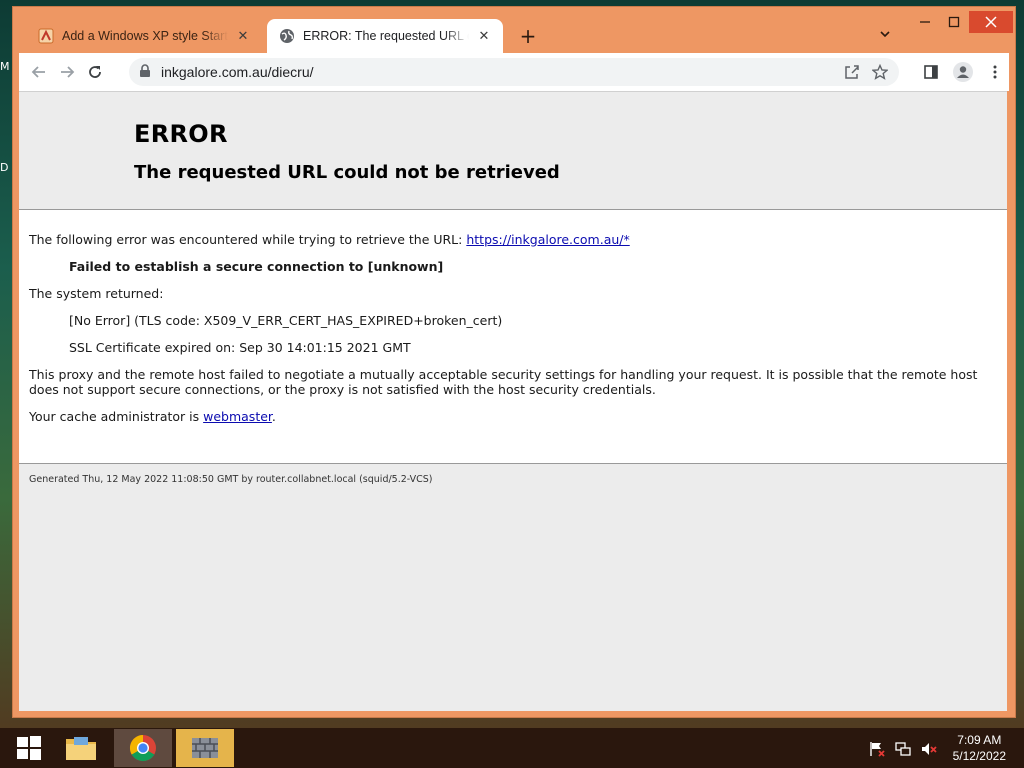  What do you see at coordinates (347, 172) in the screenshot?
I see `page-subtitle: The requested URL could not be retrieved` at bounding box center [347, 172].